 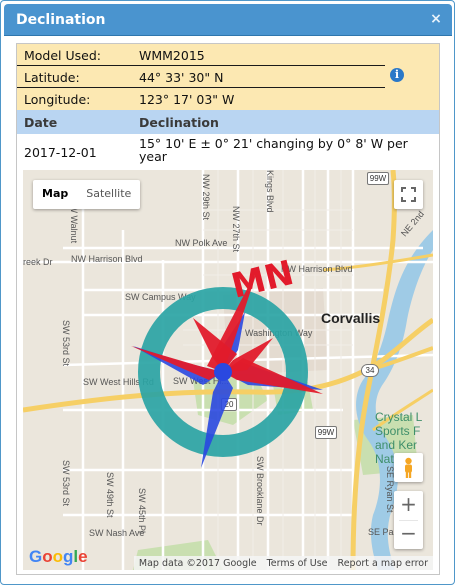 I want to click on street-view-button, so click(x=408, y=467).